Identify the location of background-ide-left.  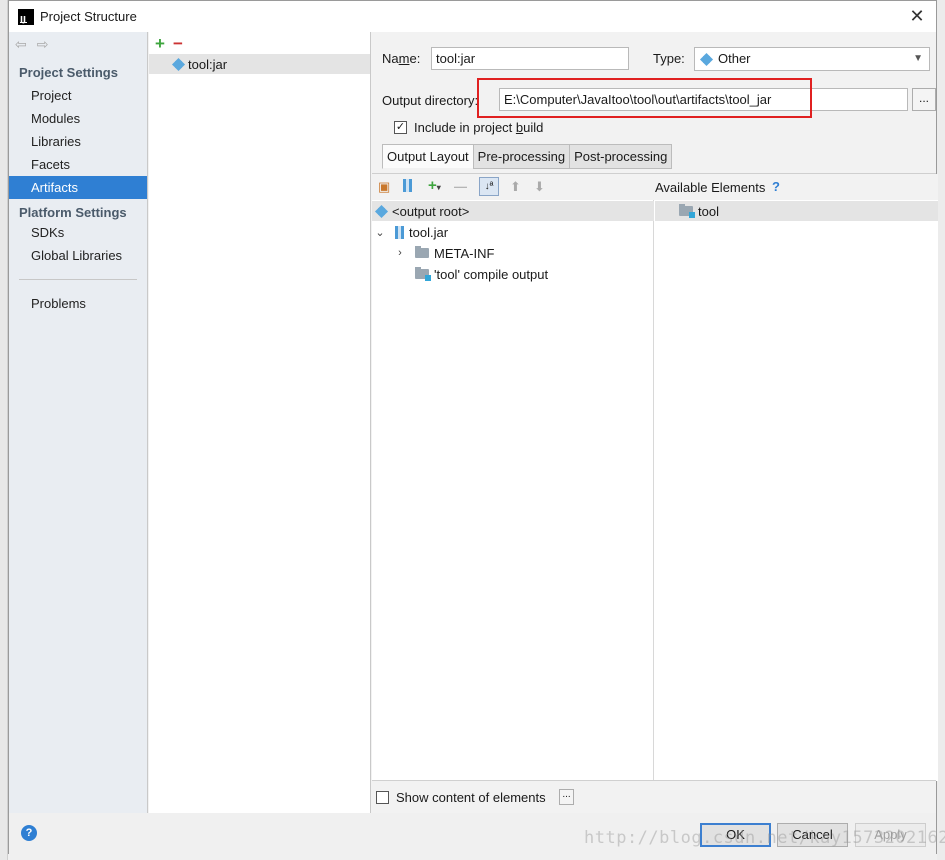
(4, 430).